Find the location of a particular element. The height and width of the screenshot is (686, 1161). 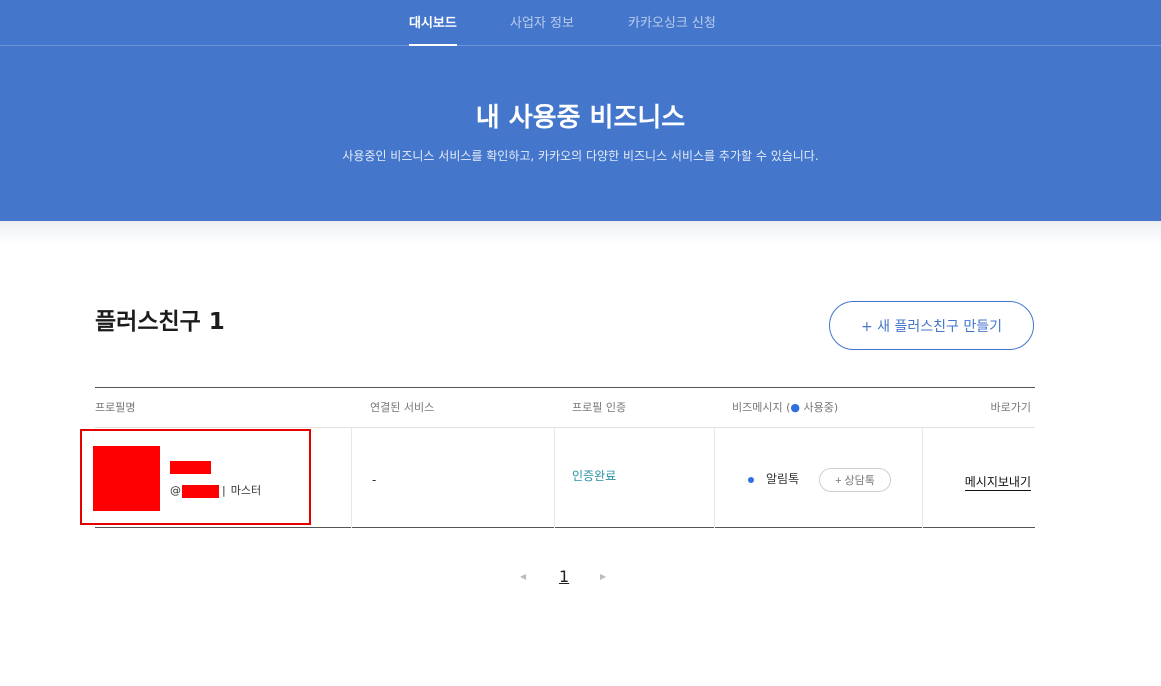

header-verify: 프로필 인증 is located at coordinates (599, 407).